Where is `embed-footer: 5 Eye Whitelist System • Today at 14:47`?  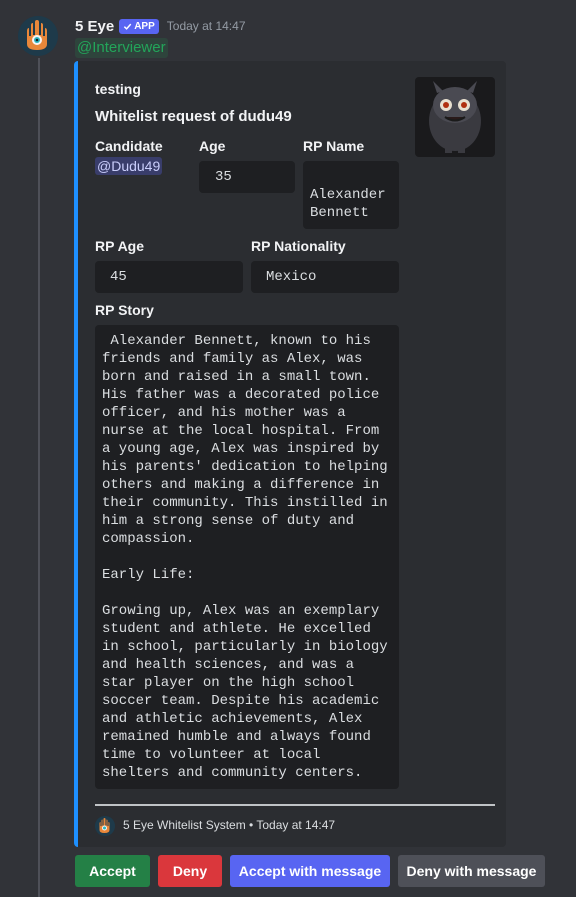
embed-footer: 5 Eye Whitelist System • Today at 14:47 is located at coordinates (229, 825).